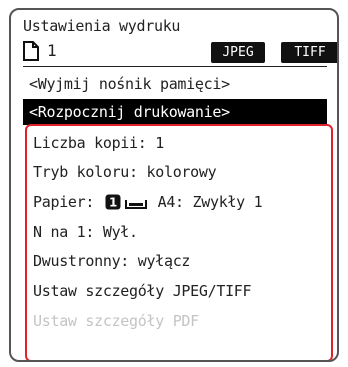  I want to click on n-on-1-setting: N na 1: Wył., so click(85, 232).